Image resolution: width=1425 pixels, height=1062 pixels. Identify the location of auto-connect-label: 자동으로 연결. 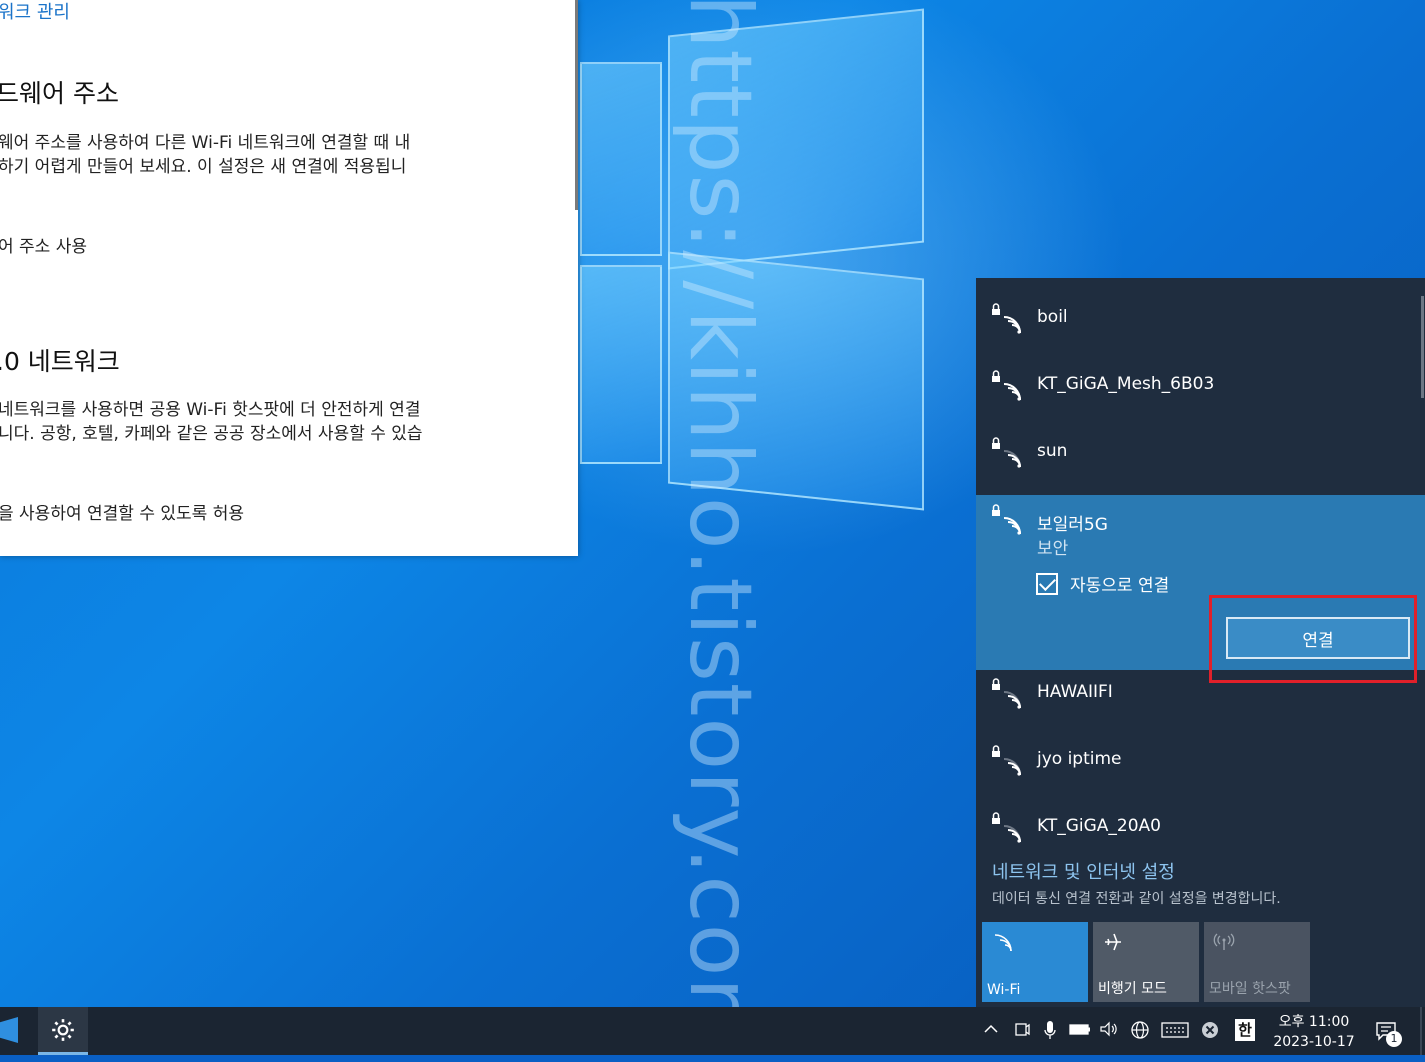
(1120, 586).